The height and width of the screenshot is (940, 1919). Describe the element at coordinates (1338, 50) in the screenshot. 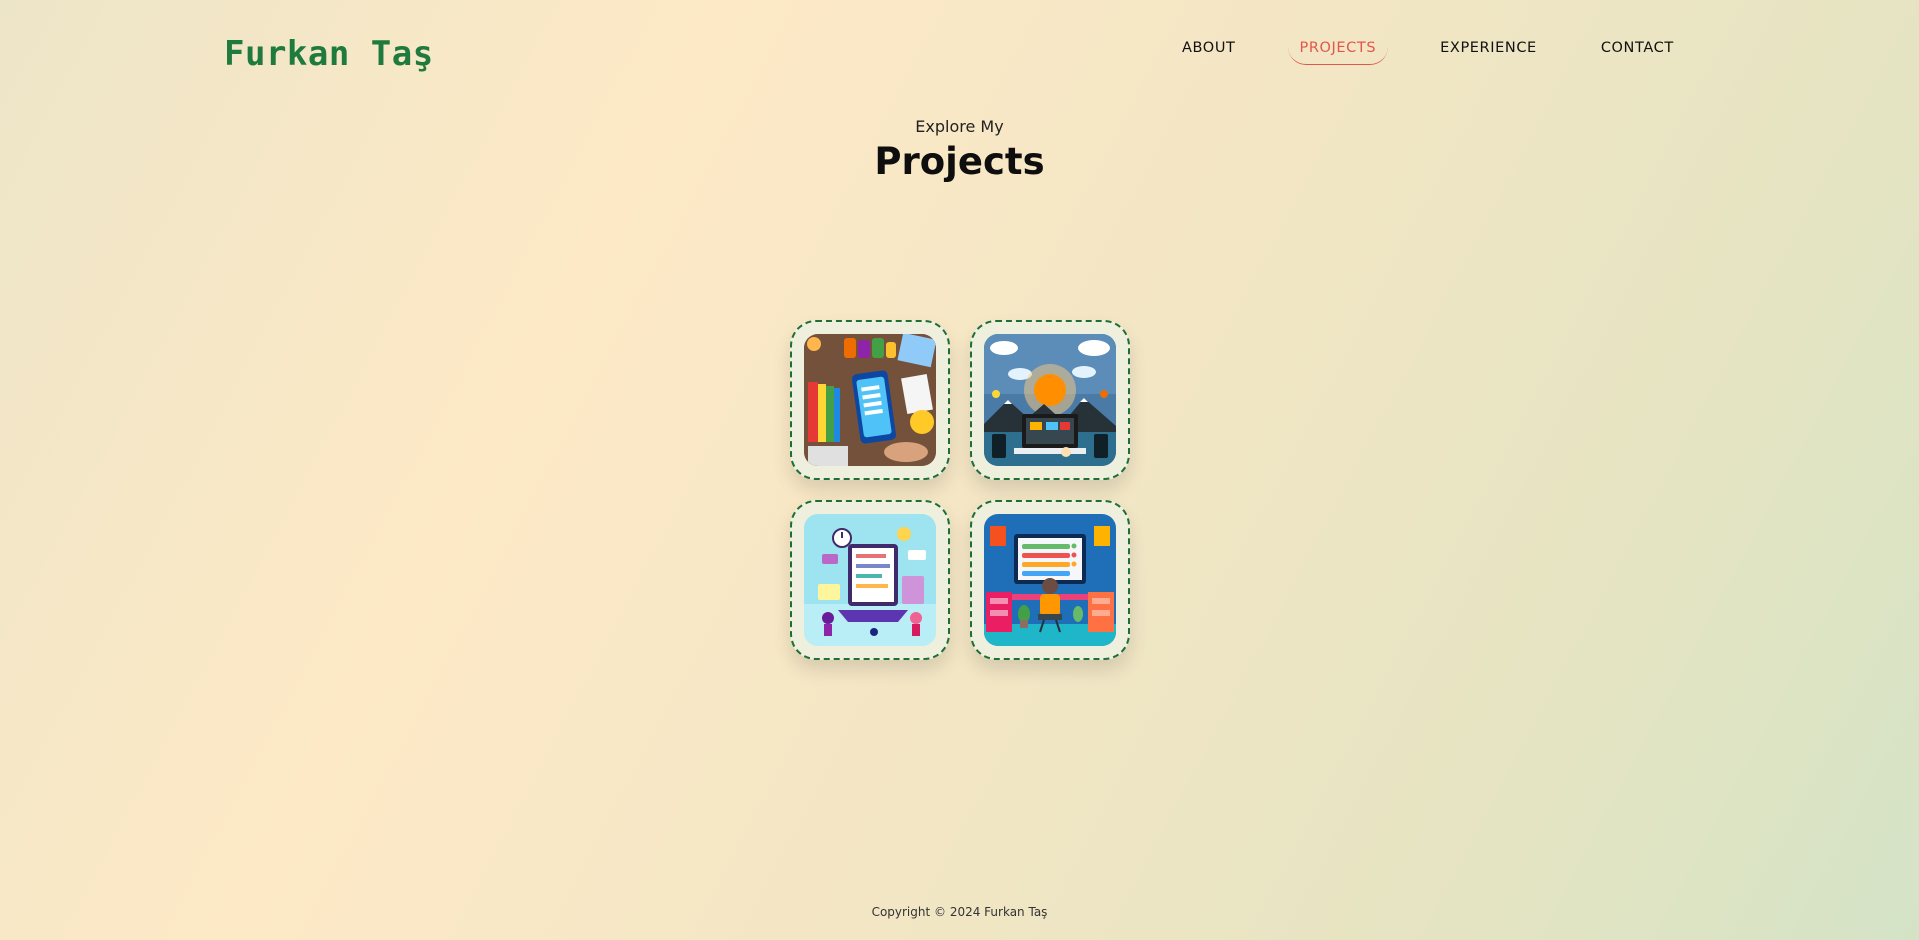

I see `nav-projects: PROJECTS` at that location.